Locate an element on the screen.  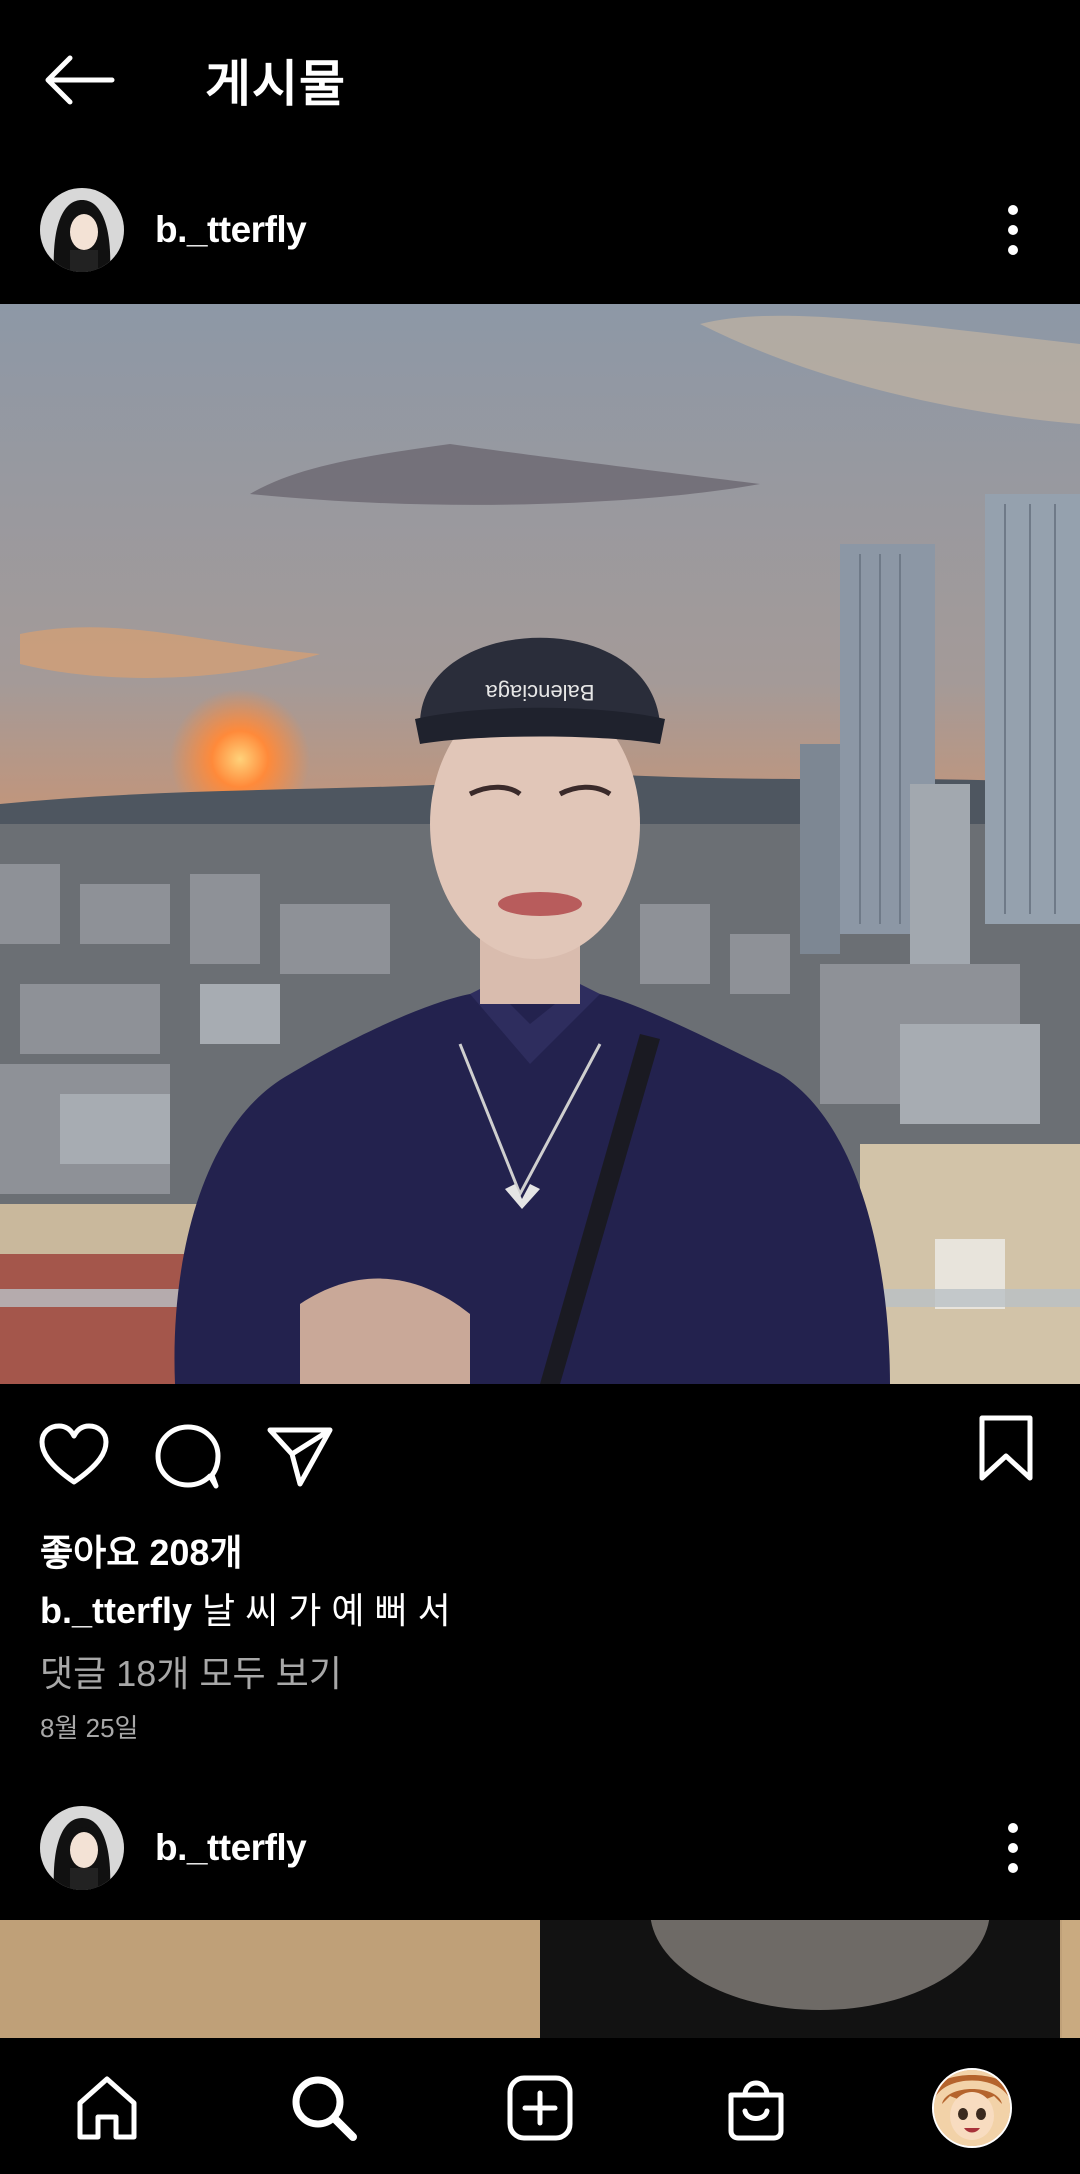
caption-text: 날 씨 가 예 뻐 서 is located at coordinates (326, 1610).